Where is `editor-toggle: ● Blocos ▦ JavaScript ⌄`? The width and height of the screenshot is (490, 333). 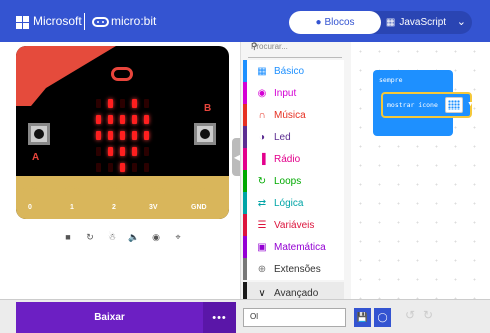
editor-toggle: ● Blocos ▦ JavaScript ⌄ is located at coordinates (380, 22).